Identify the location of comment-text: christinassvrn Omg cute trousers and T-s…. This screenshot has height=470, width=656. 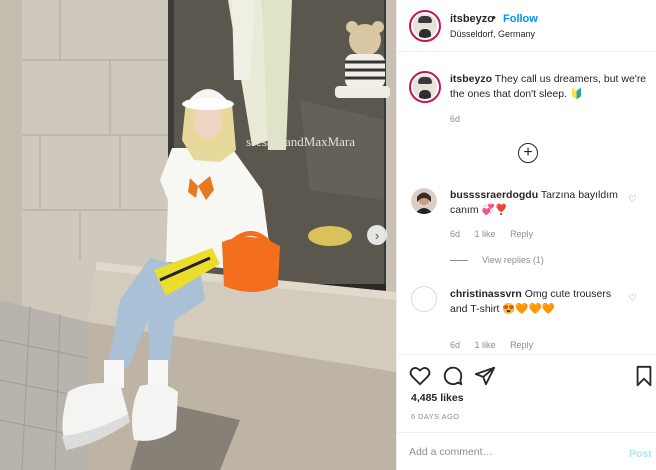
(535, 302).